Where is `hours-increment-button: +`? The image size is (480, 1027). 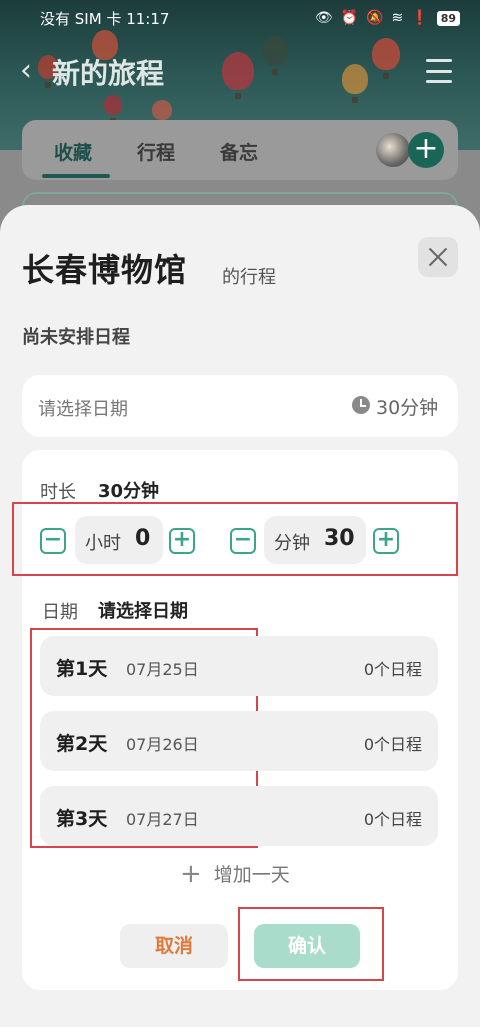 hours-increment-button: + is located at coordinates (182, 541).